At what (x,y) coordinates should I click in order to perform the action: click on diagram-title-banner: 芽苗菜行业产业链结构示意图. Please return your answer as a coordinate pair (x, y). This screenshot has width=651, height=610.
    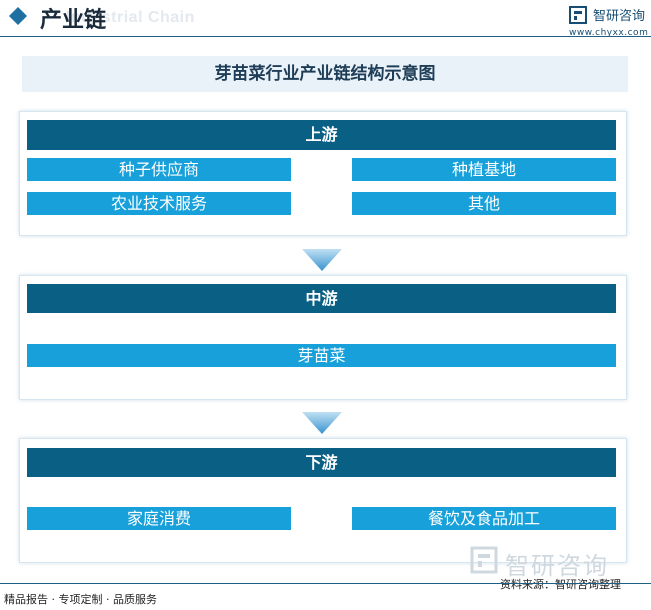
    Looking at the image, I should click on (325, 74).